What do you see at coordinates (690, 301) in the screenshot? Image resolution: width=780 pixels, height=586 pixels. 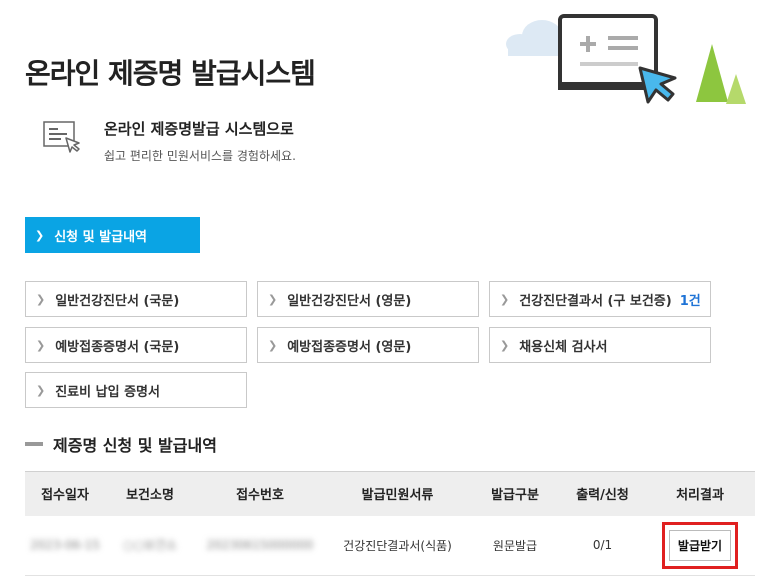 I see `doc-count-badge: 1건` at bounding box center [690, 301].